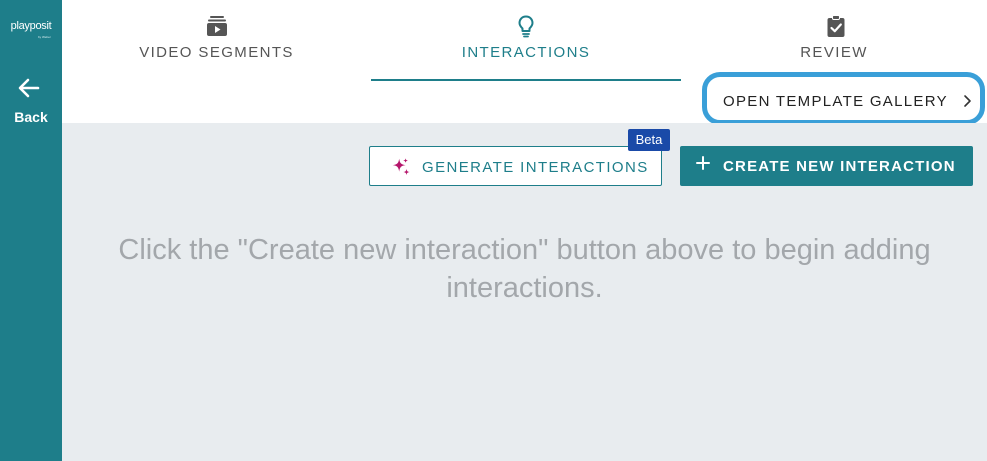 This screenshot has height=461, width=987. I want to click on back-label: Back, so click(31, 117).